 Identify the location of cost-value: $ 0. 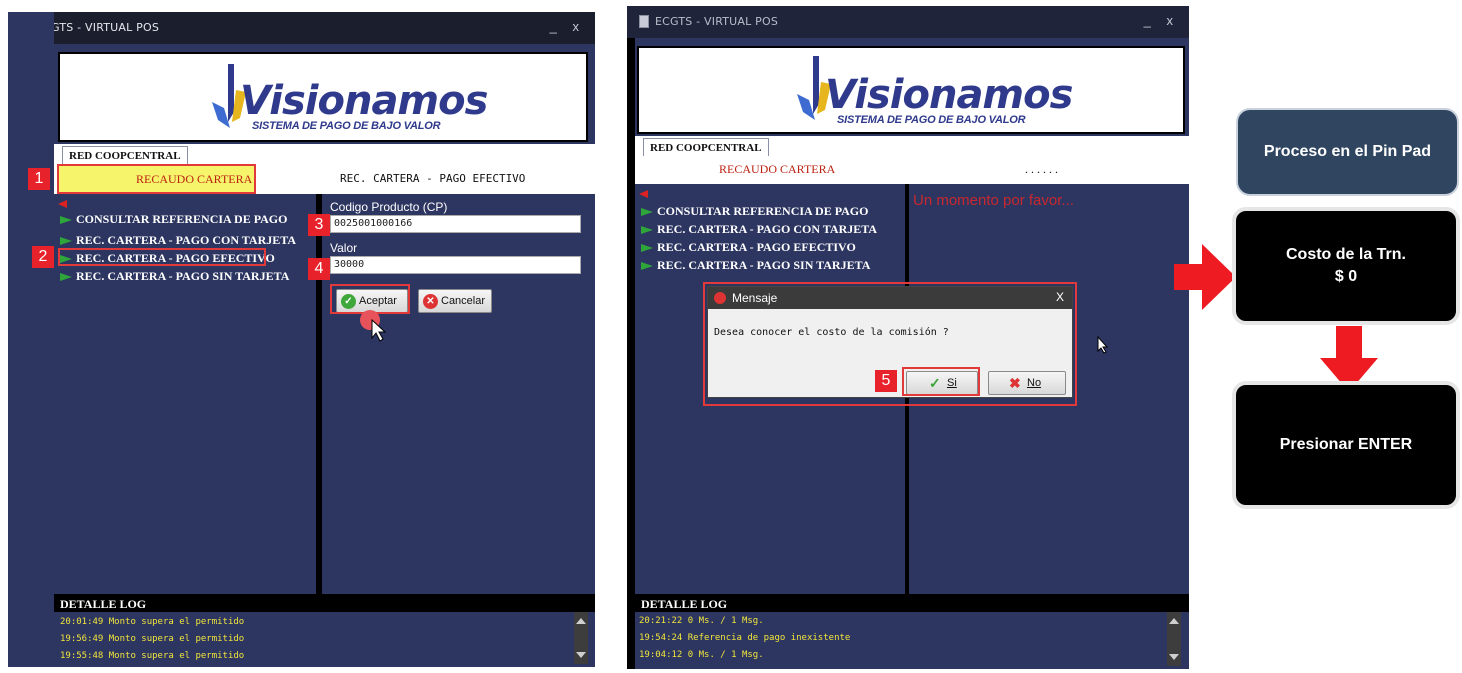
(1346, 276).